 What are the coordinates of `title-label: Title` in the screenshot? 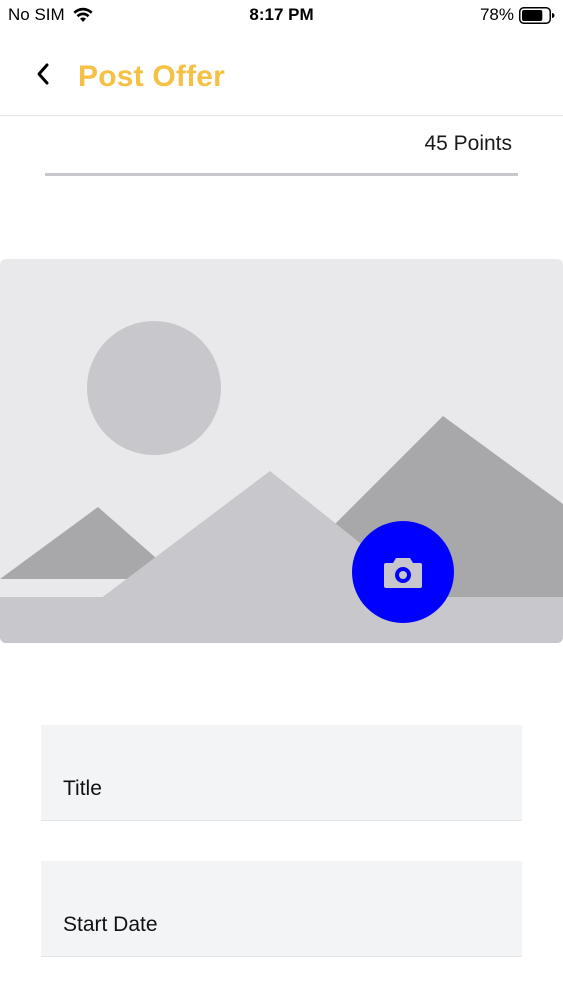 It's located at (82, 788).